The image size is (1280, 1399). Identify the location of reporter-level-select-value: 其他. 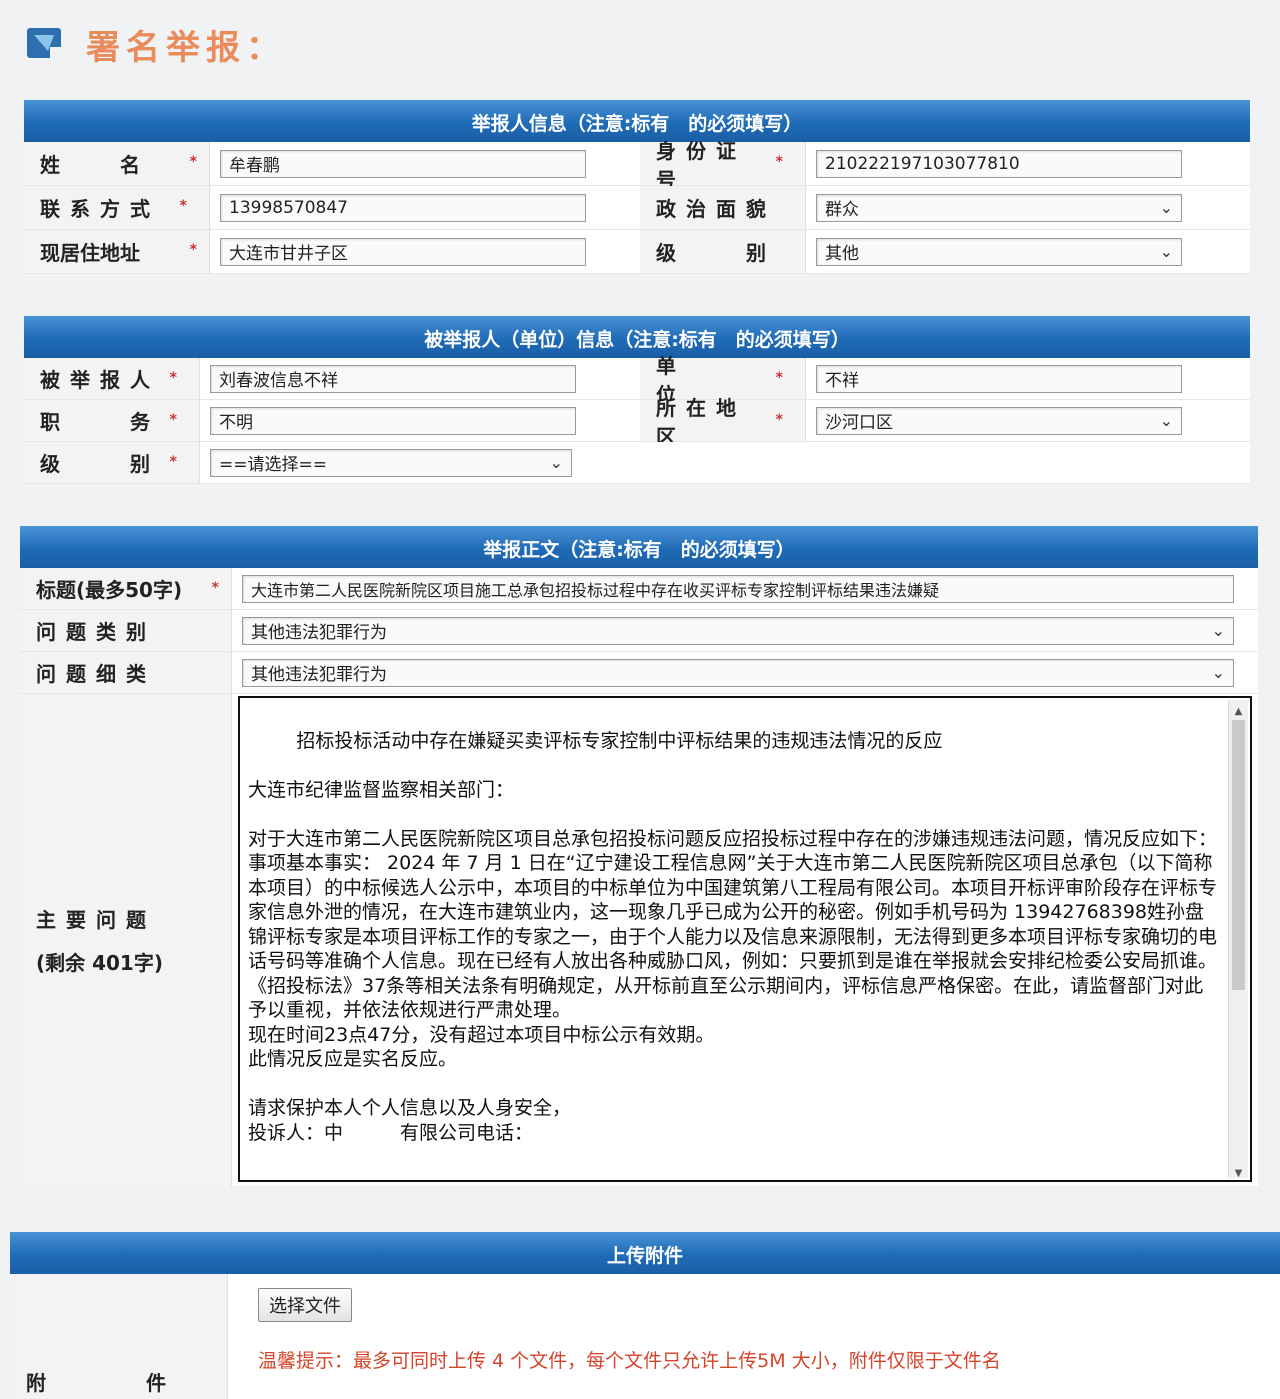
(842, 254).